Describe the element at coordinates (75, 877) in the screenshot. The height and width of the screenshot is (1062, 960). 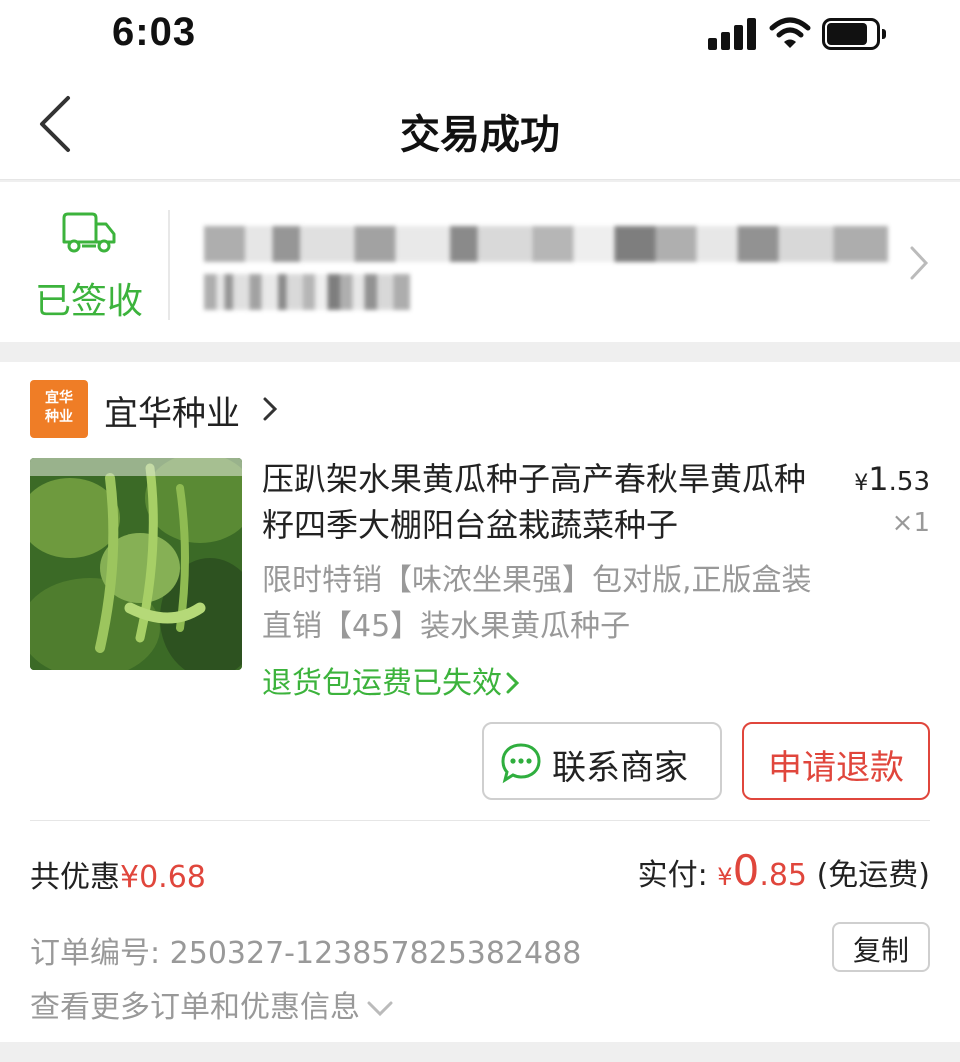
I see `discount-label: 共优惠` at that location.